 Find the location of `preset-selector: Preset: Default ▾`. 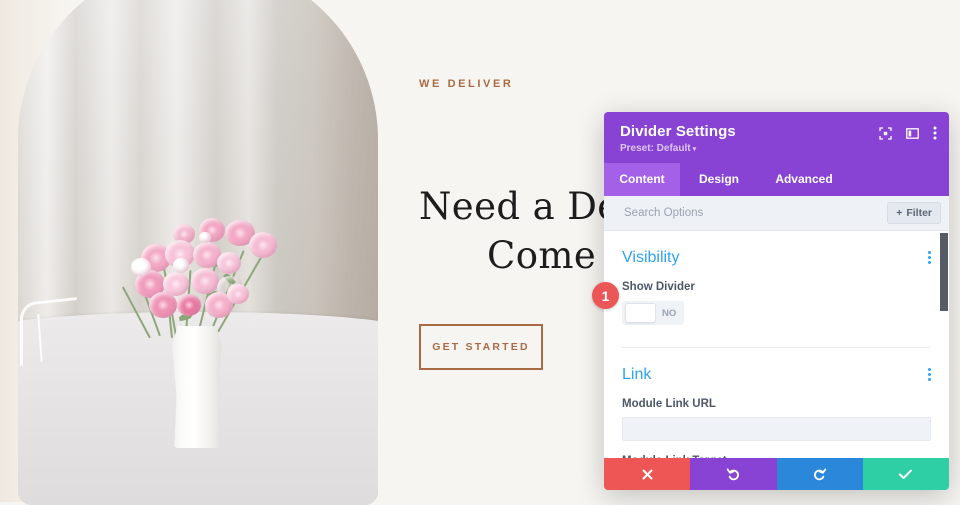

preset-selector: Preset: Default ▾ is located at coordinates (776, 148).